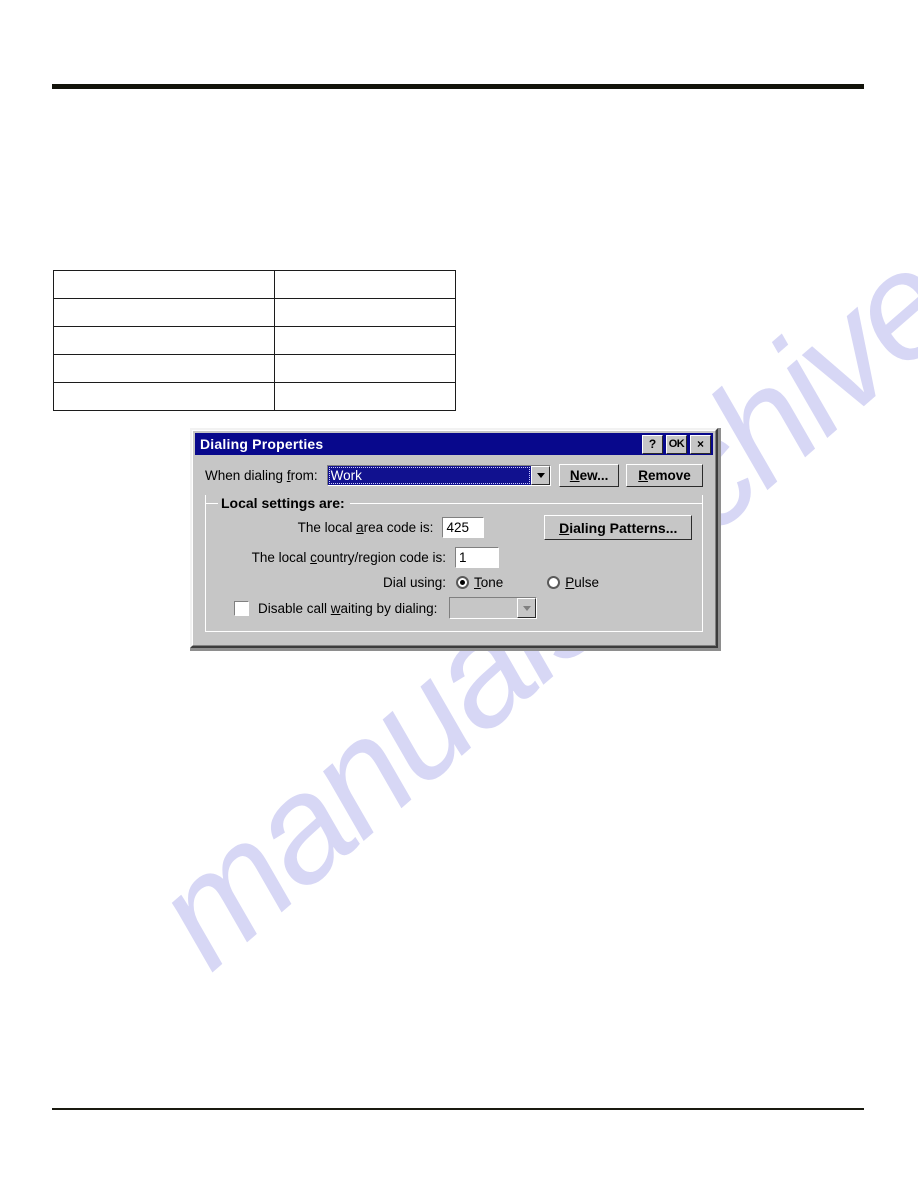 Image resolution: width=918 pixels, height=1188 pixels. I want to click on radio-tone: Tone, so click(479, 582).